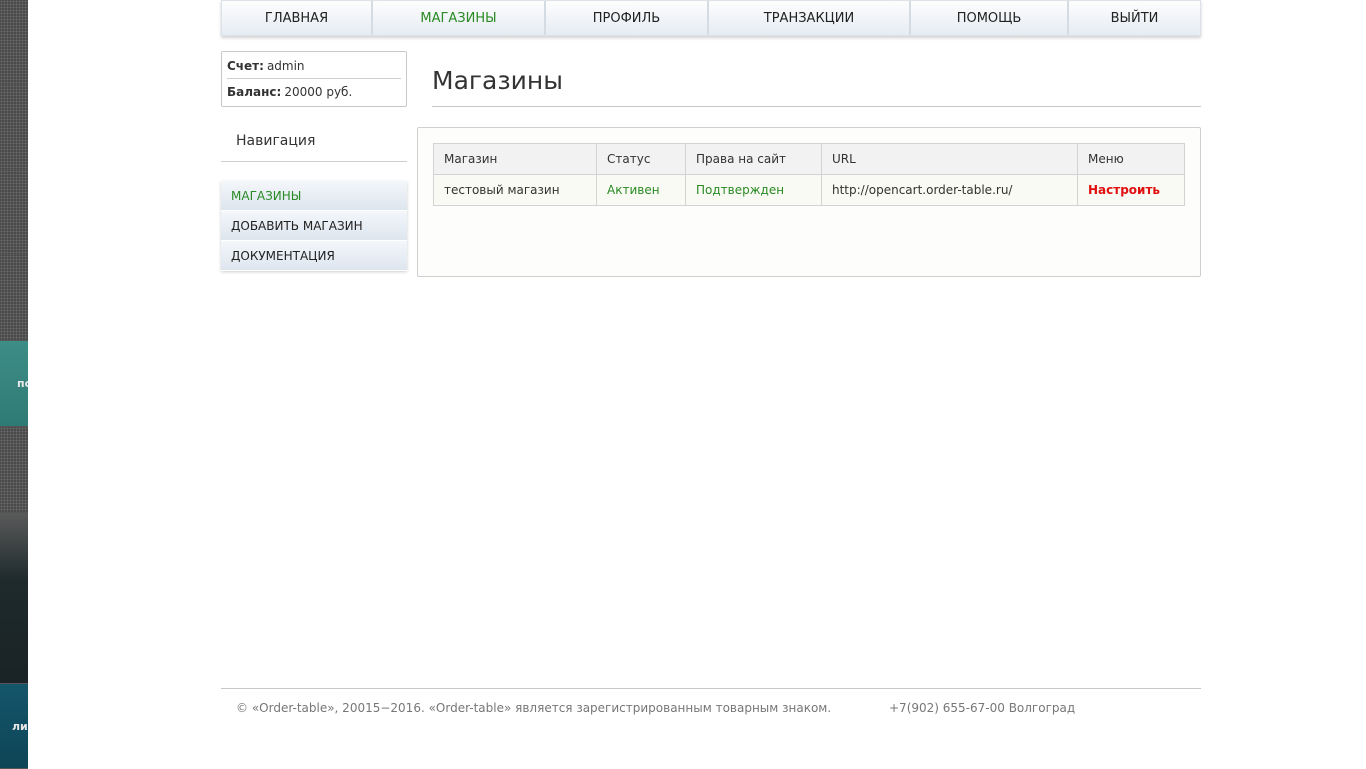  I want to click on balance-value: 20000 руб., so click(318, 91).